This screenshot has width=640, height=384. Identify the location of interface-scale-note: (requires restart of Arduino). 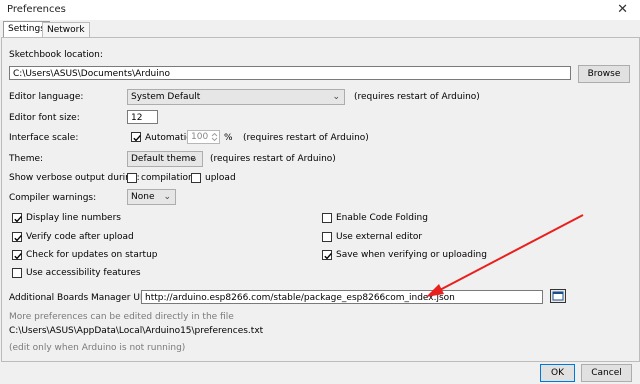
(306, 138).